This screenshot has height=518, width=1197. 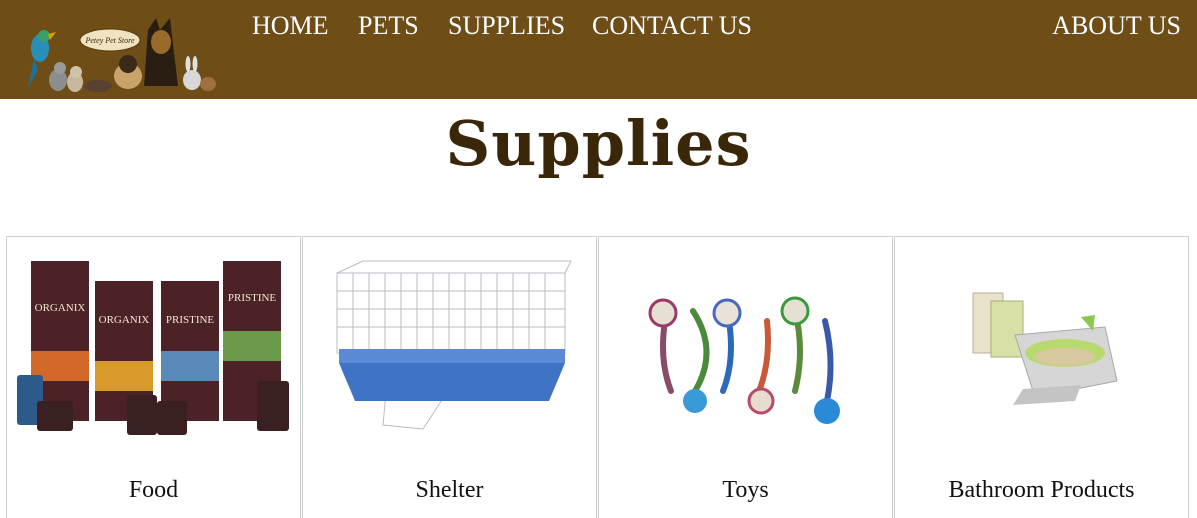 What do you see at coordinates (120, 53) in the screenshot?
I see `store-logo: Petey Pet Store` at bounding box center [120, 53].